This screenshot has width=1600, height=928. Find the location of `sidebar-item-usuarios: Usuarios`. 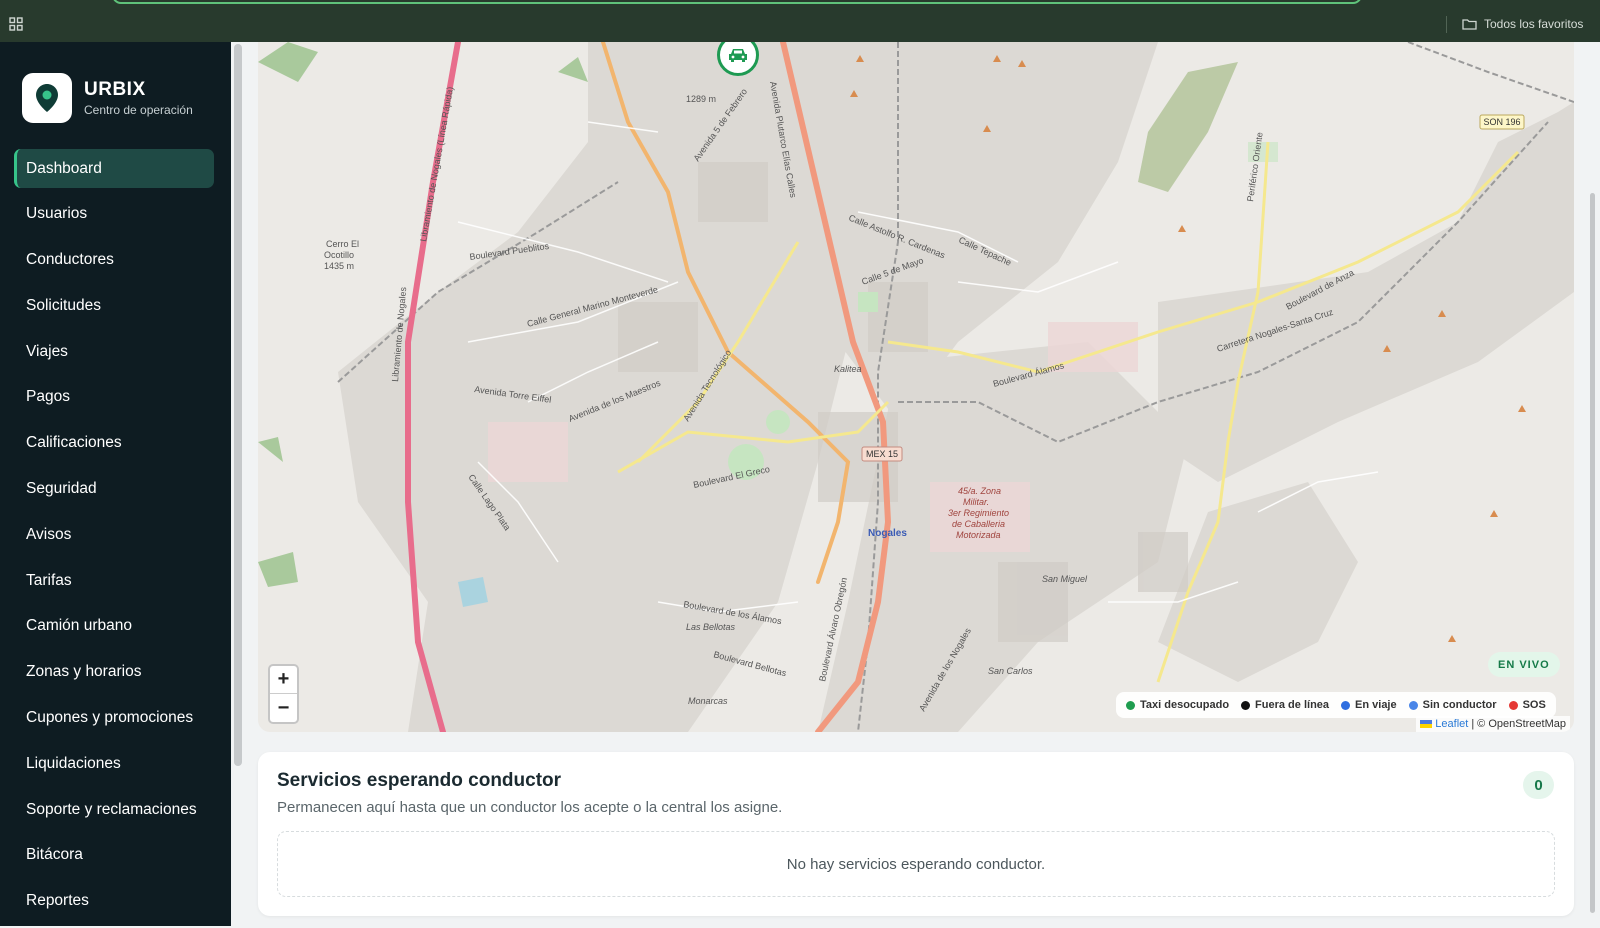

sidebar-item-usuarios: Usuarios is located at coordinates (114, 214).